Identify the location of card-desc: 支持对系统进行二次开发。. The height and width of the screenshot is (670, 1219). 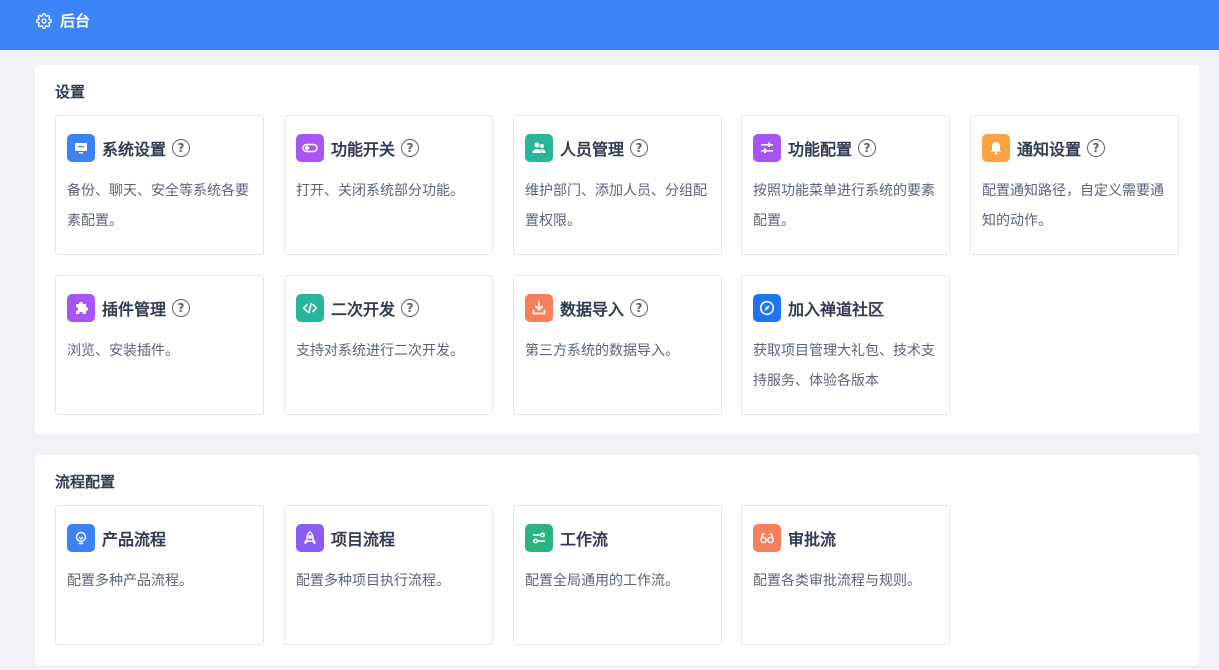
(380, 351).